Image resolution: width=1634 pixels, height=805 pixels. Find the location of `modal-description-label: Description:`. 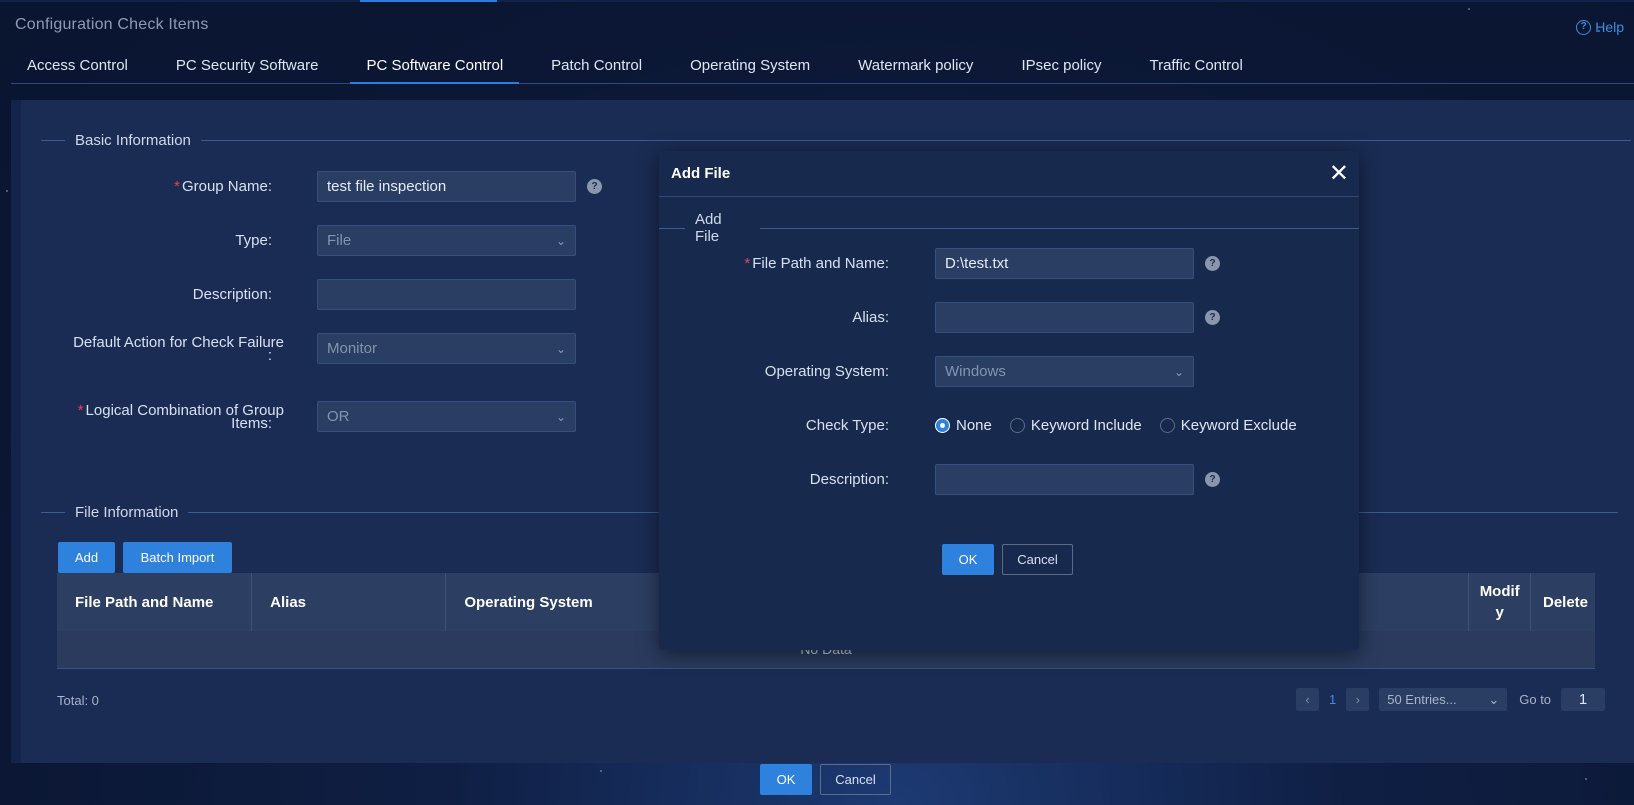

modal-description-label: Description: is located at coordinates (849, 479).